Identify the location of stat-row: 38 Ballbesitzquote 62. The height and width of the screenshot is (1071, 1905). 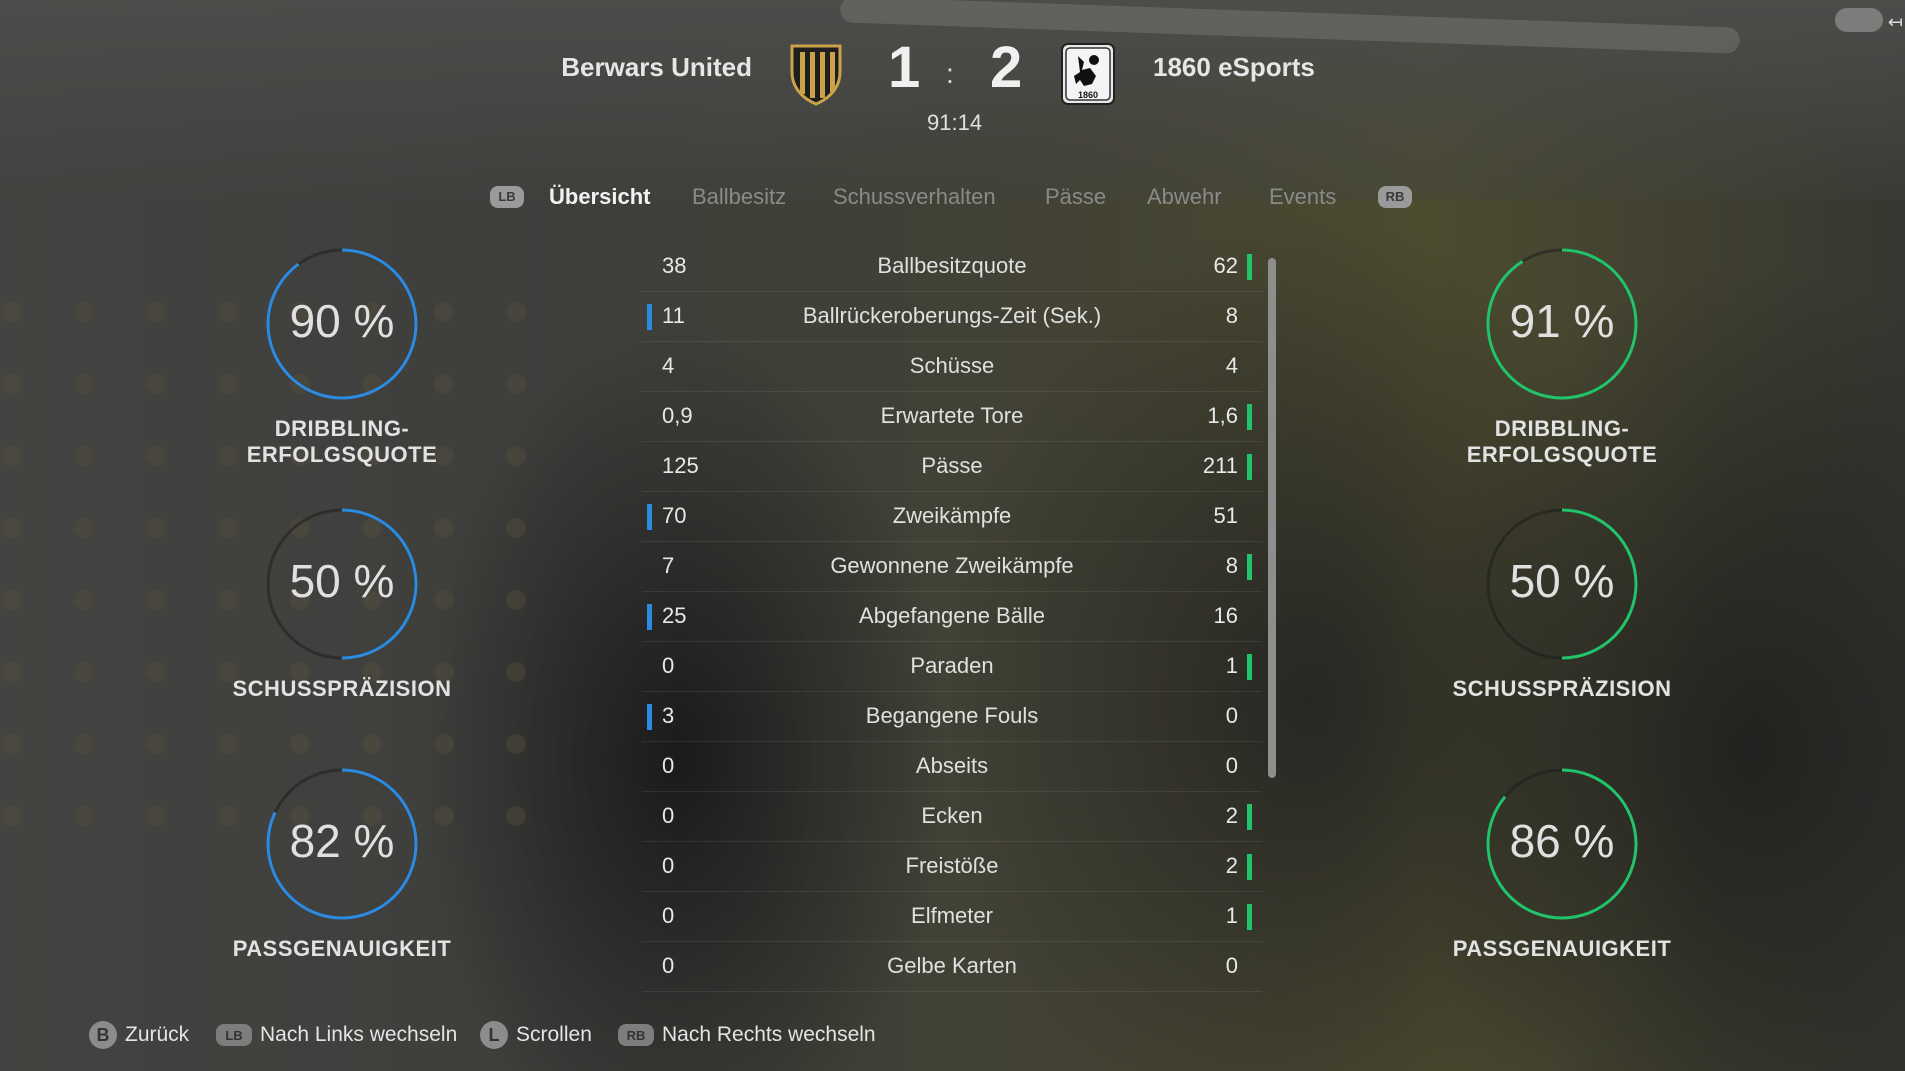
(952, 267).